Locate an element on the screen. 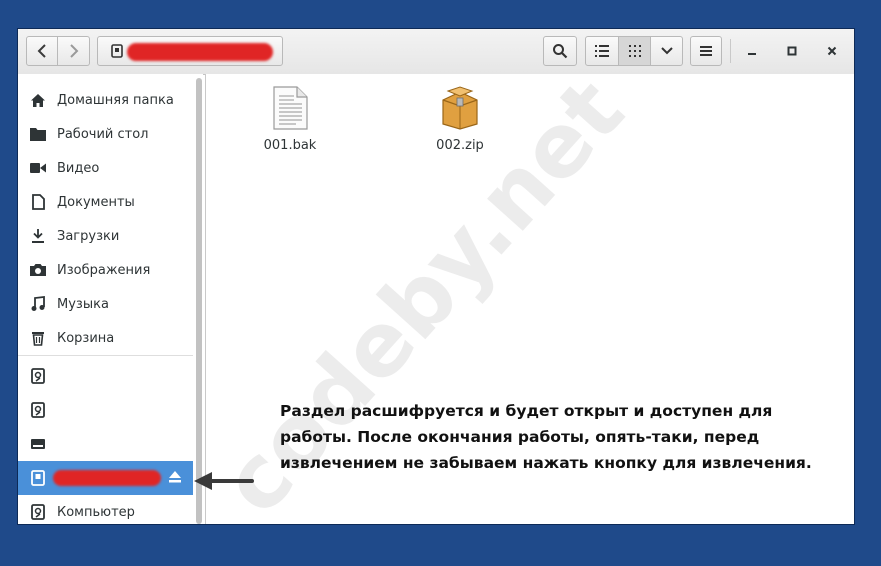 The height and width of the screenshot is (566, 881). music-icon is located at coordinates (38, 304).